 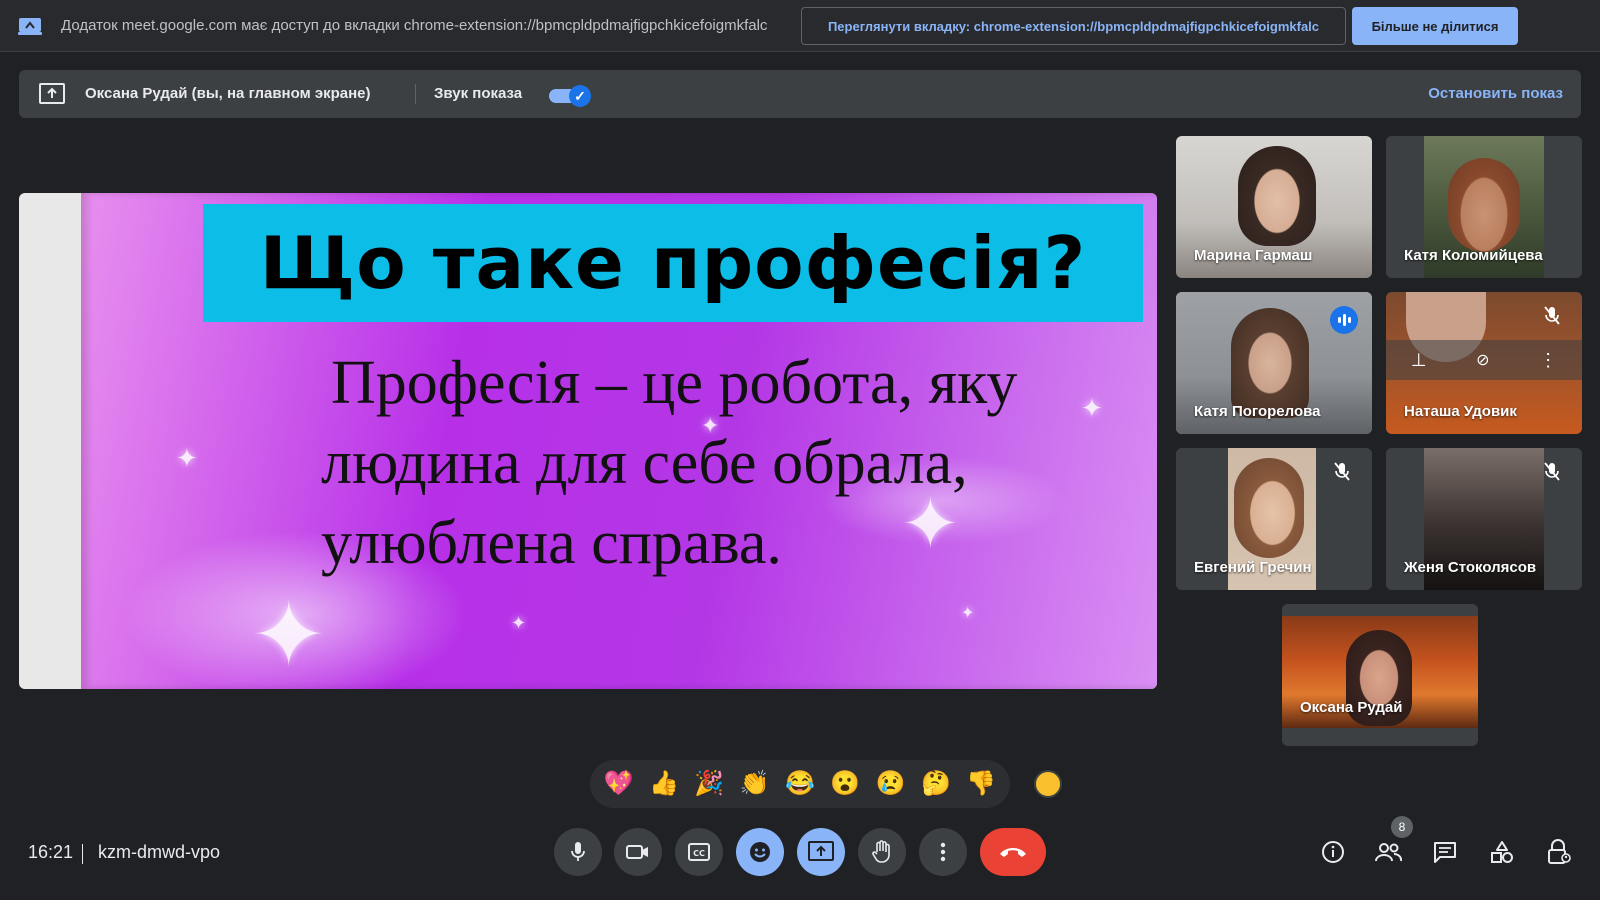 I want to click on reactions-button, so click(x=760, y=852).